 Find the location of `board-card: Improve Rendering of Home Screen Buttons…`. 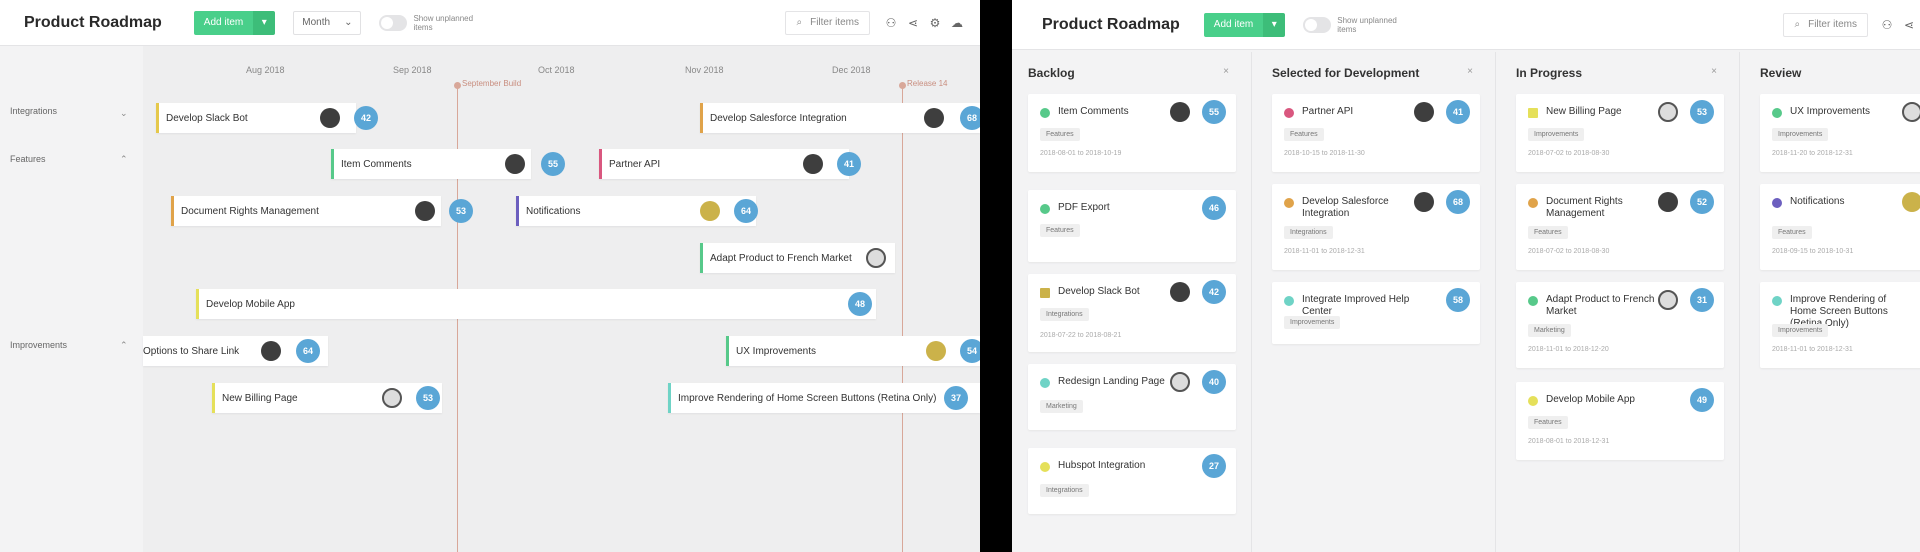

board-card: Improve Rendering of Home Screen Buttons… is located at coordinates (1840, 325).